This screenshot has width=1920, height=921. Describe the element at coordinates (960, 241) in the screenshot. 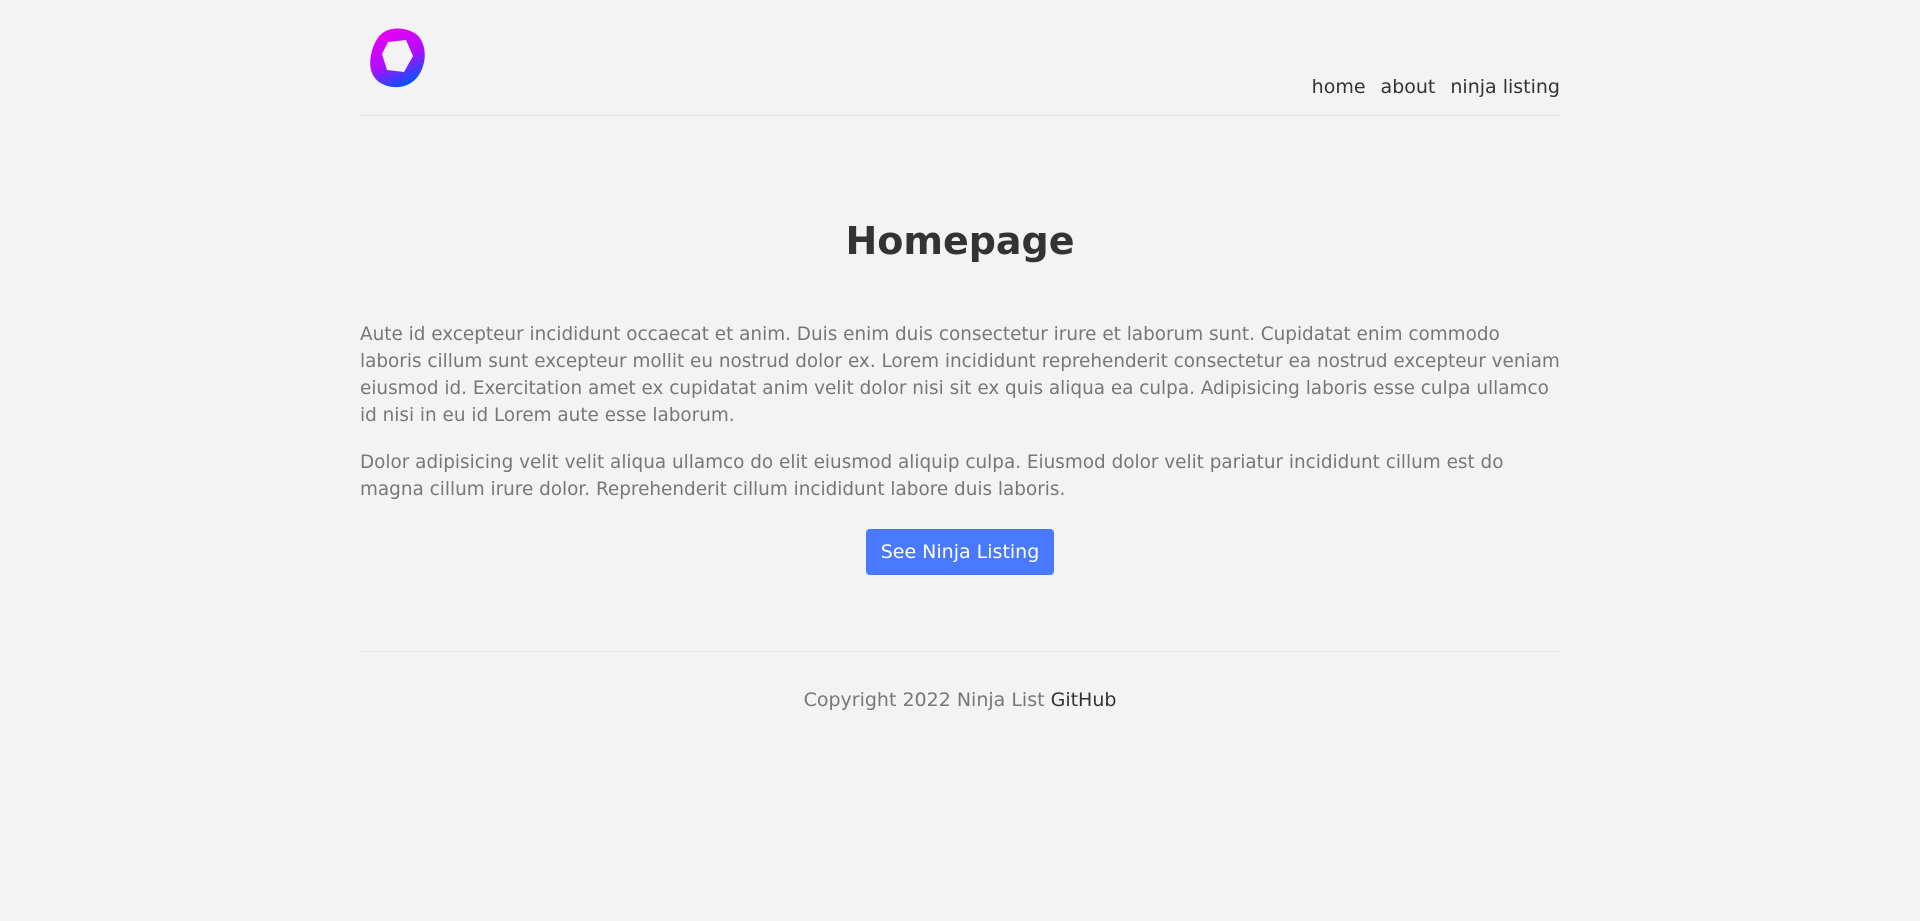

I see `page-title: Homepage` at that location.